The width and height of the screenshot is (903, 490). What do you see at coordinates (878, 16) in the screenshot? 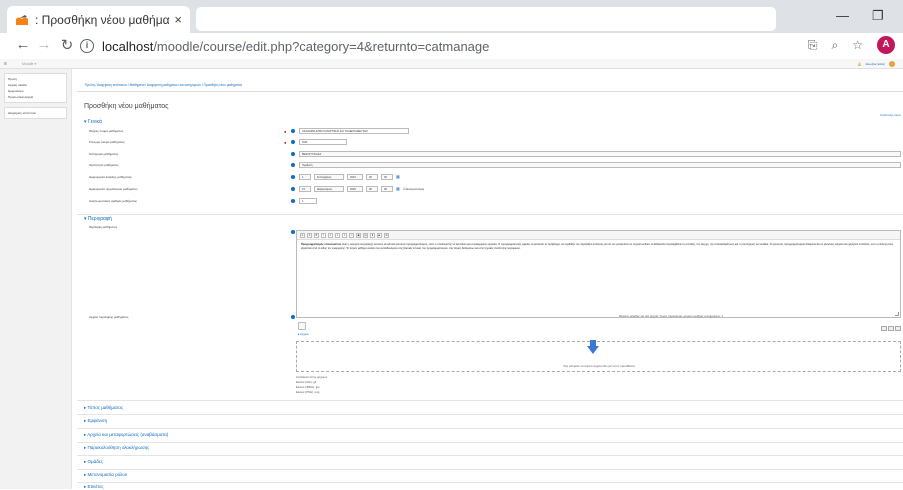
I see `restore-button: ❐` at bounding box center [878, 16].